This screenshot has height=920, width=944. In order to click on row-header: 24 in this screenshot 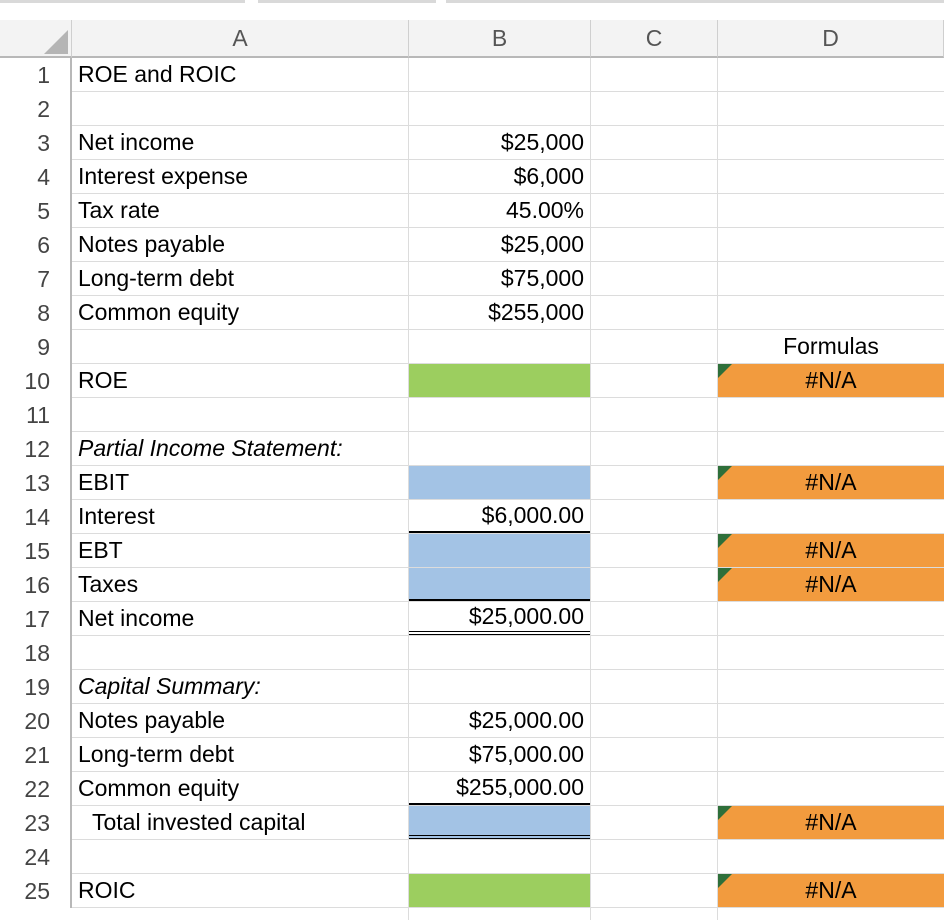, I will do `click(36, 857)`.